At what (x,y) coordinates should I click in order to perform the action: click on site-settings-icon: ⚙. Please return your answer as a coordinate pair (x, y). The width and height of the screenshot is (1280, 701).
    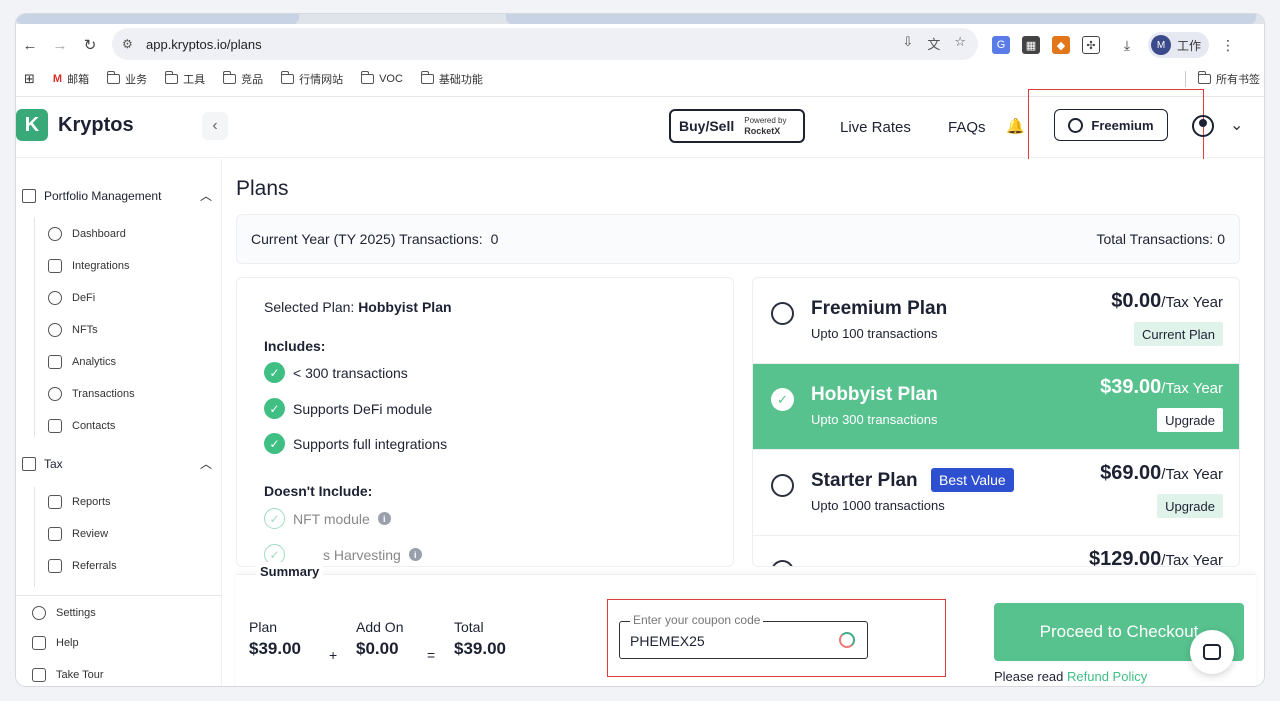
    Looking at the image, I should click on (131, 44).